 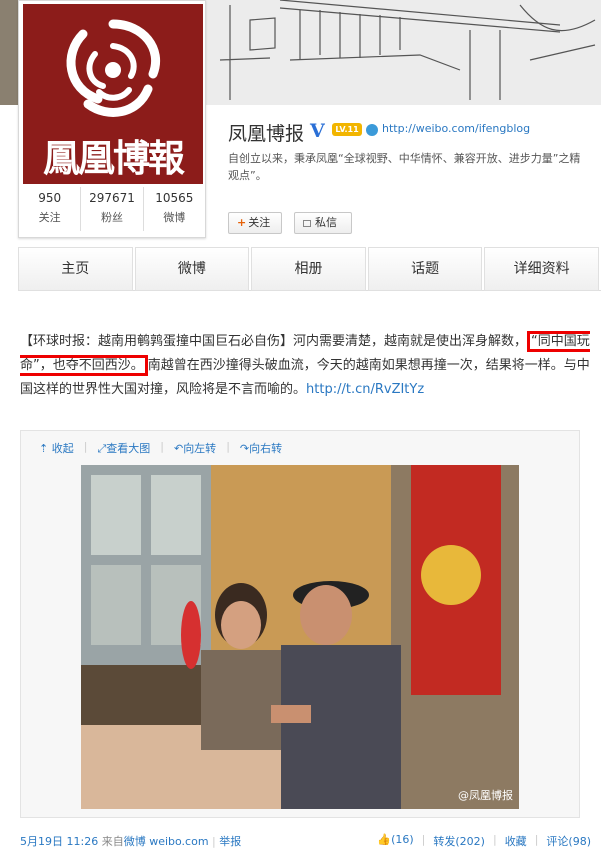 I want to click on stat-posts: 10565 微博, so click(x=174, y=209).